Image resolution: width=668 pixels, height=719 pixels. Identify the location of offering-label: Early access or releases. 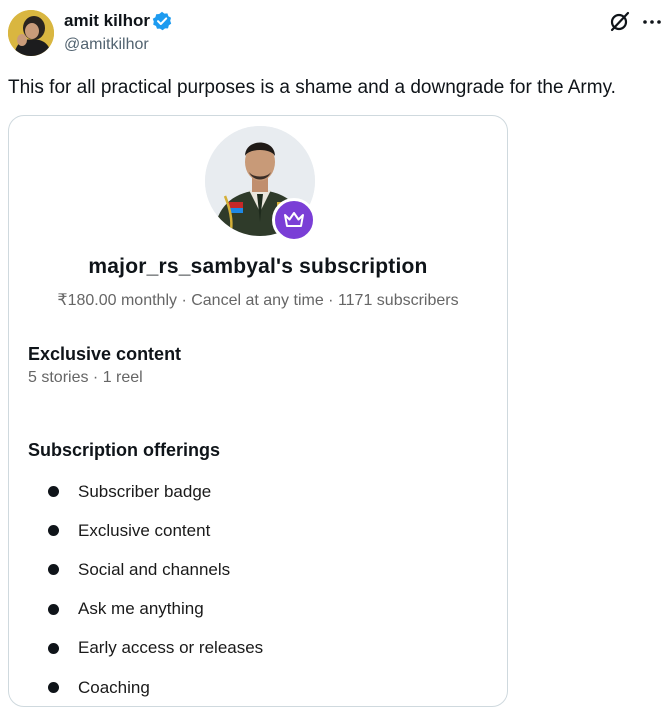
(171, 648).